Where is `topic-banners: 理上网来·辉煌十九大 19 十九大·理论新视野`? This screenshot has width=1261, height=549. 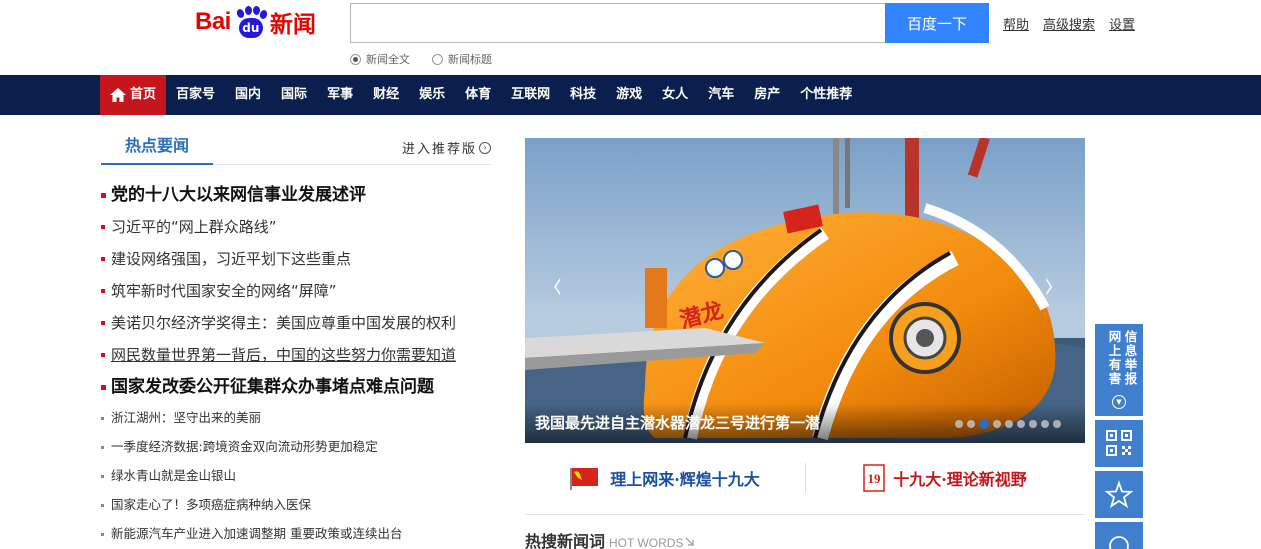 topic-banners: 理上网来·辉煌十九大 19 十九大·理论新视野 is located at coordinates (805, 478).